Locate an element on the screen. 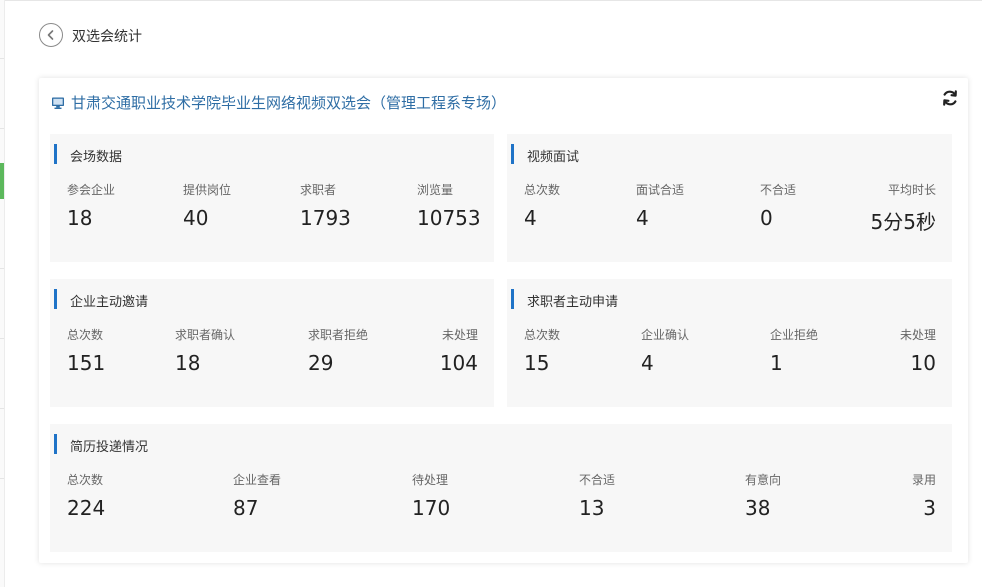  stat-total: 总次数 224 is located at coordinates (86, 495).